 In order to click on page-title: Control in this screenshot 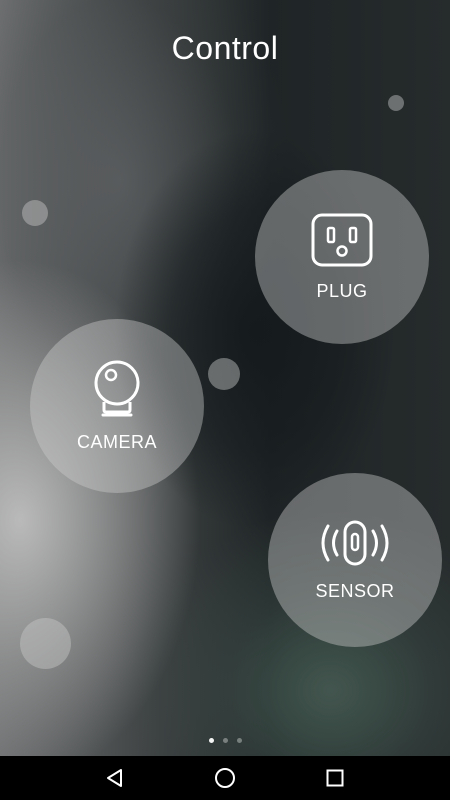, I will do `click(225, 48)`.